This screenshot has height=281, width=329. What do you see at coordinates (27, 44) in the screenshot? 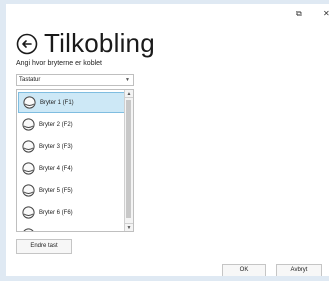
I see `back-arrow-icon` at bounding box center [27, 44].